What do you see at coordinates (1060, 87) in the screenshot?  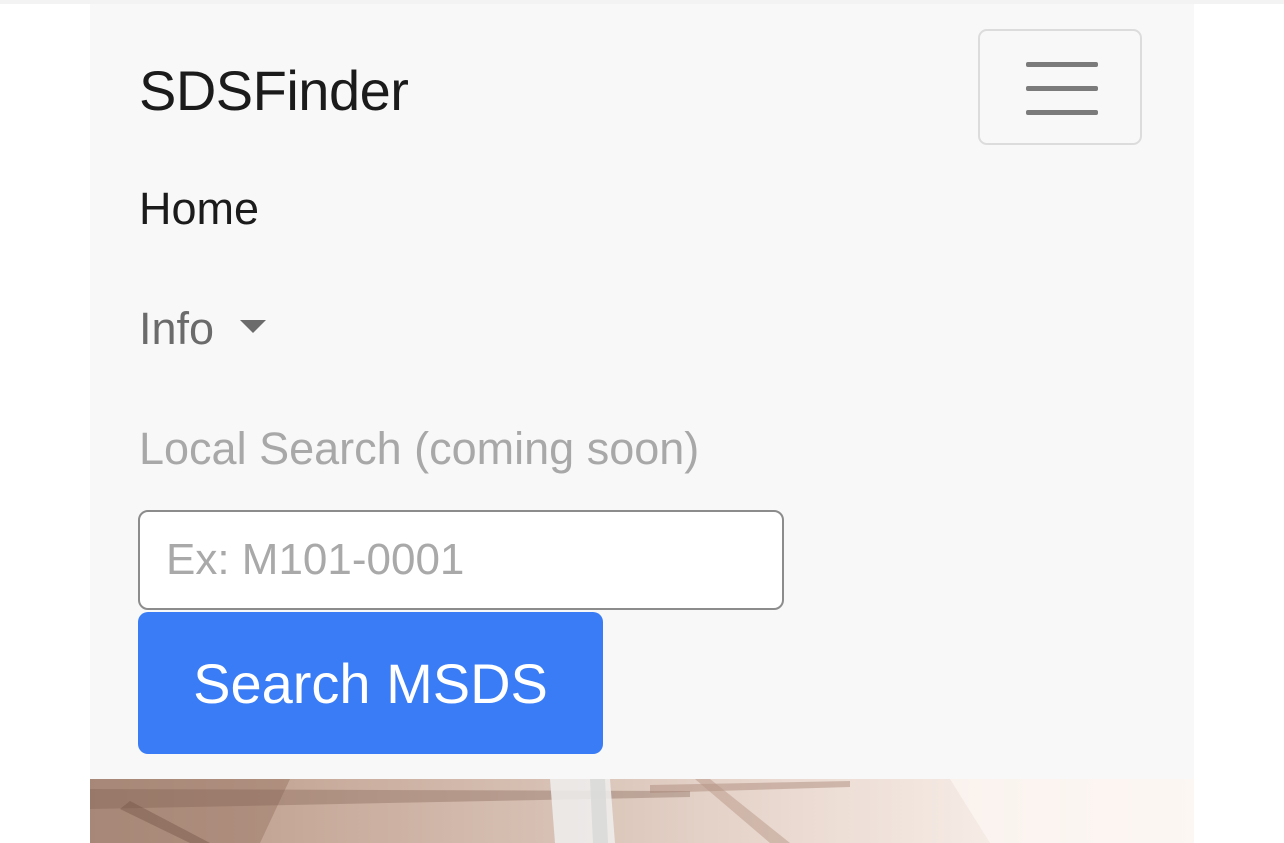 I see `navbar-toggler-button` at bounding box center [1060, 87].